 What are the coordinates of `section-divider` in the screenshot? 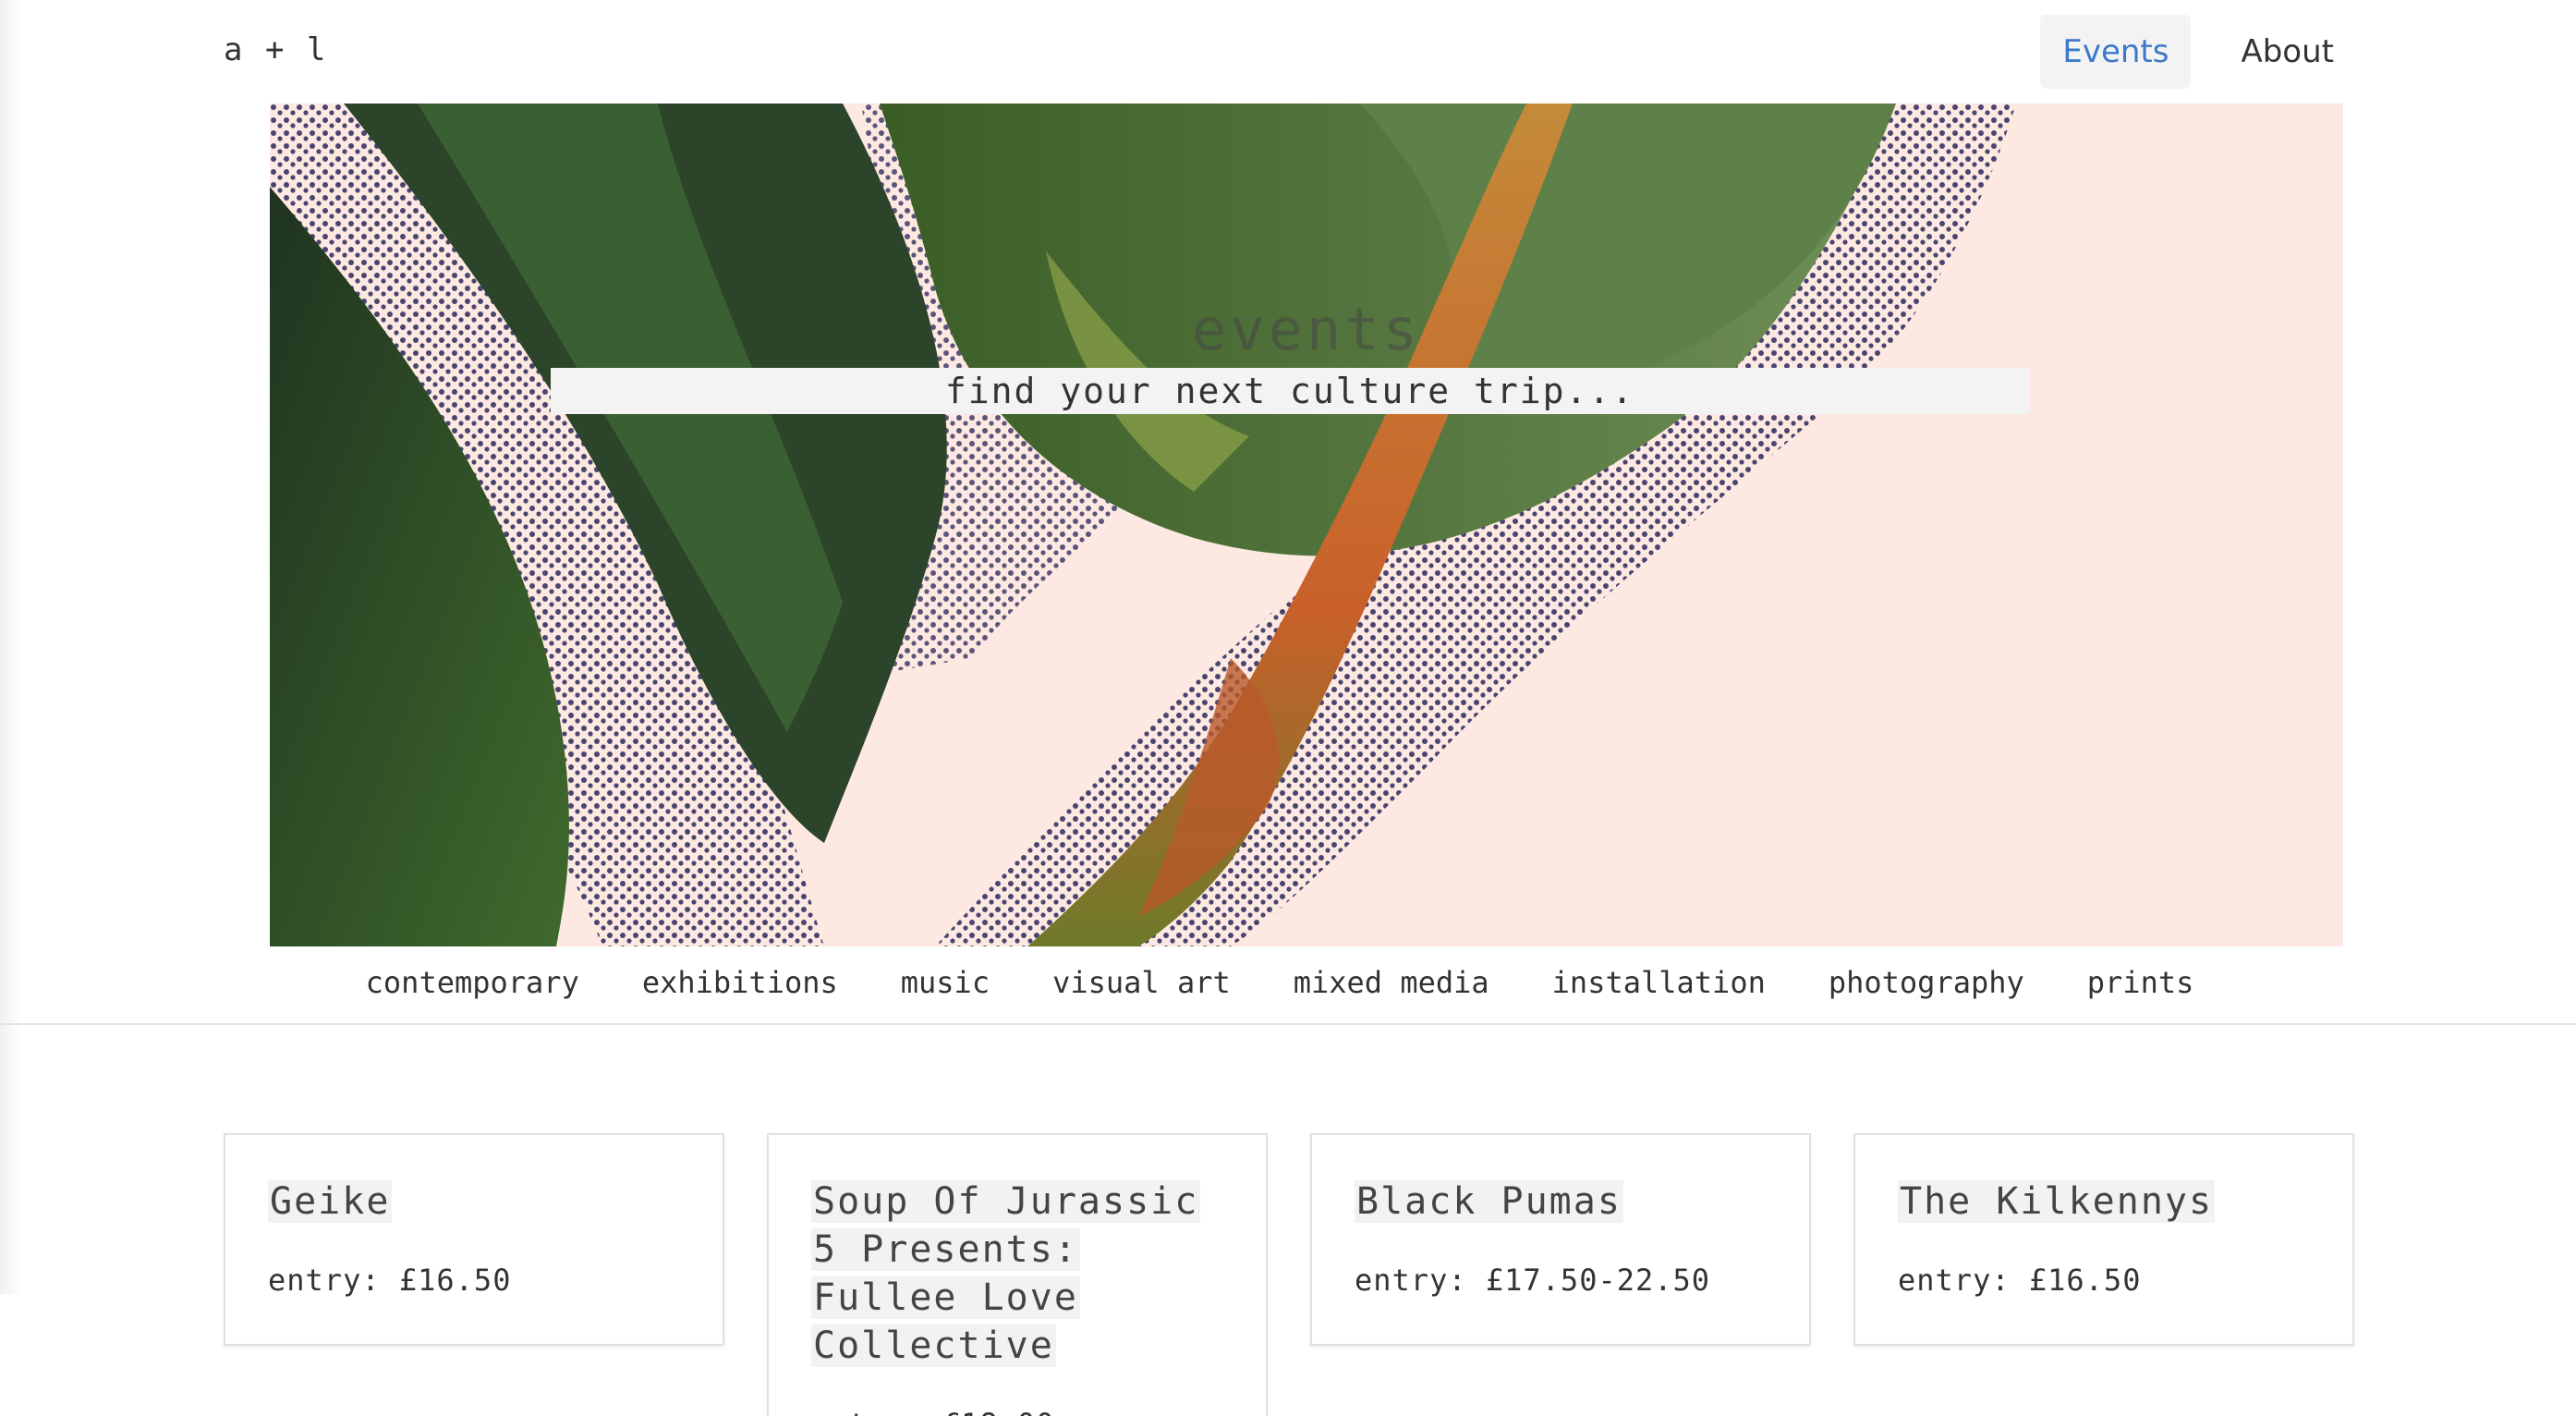 It's located at (1288, 1024).